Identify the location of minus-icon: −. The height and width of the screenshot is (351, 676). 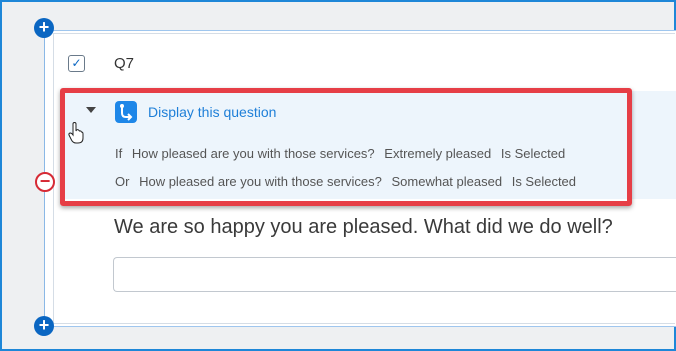
(45, 181).